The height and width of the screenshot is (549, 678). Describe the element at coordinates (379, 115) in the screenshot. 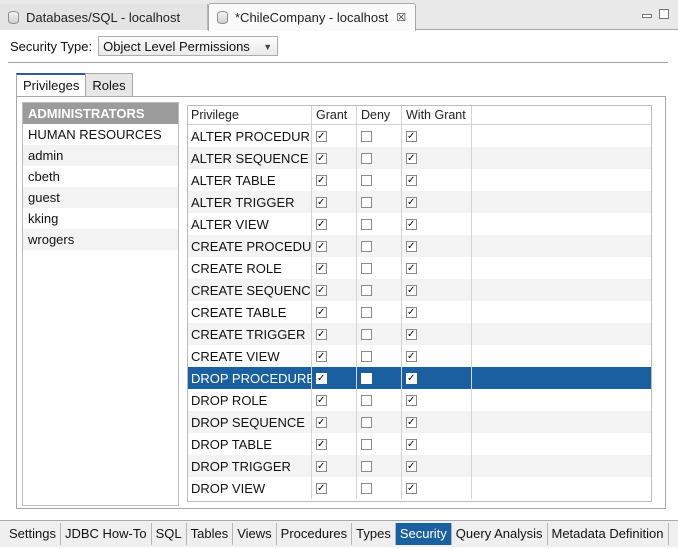

I see `column-header-deny: Deny` at that location.